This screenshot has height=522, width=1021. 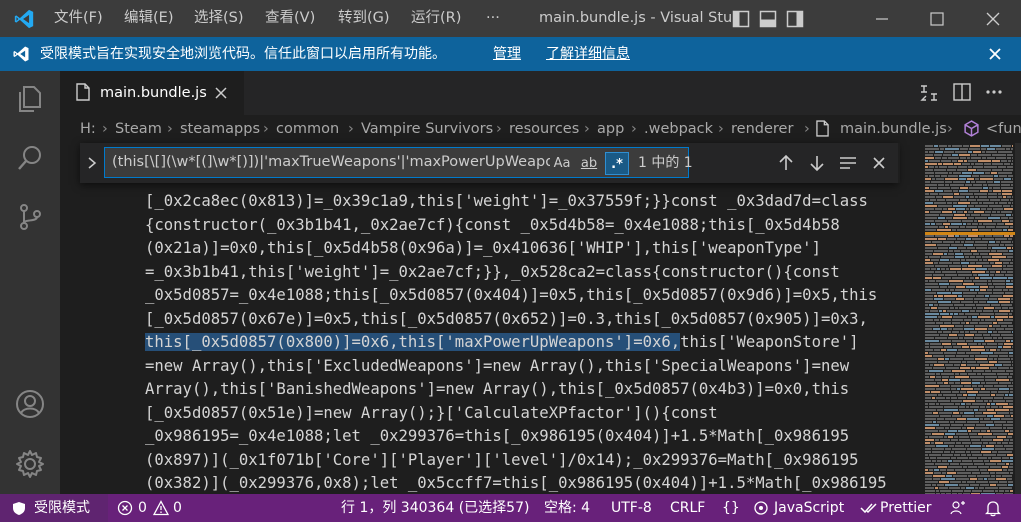 What do you see at coordinates (436, 18) in the screenshot?
I see `menu-run: 运行(R)` at bounding box center [436, 18].